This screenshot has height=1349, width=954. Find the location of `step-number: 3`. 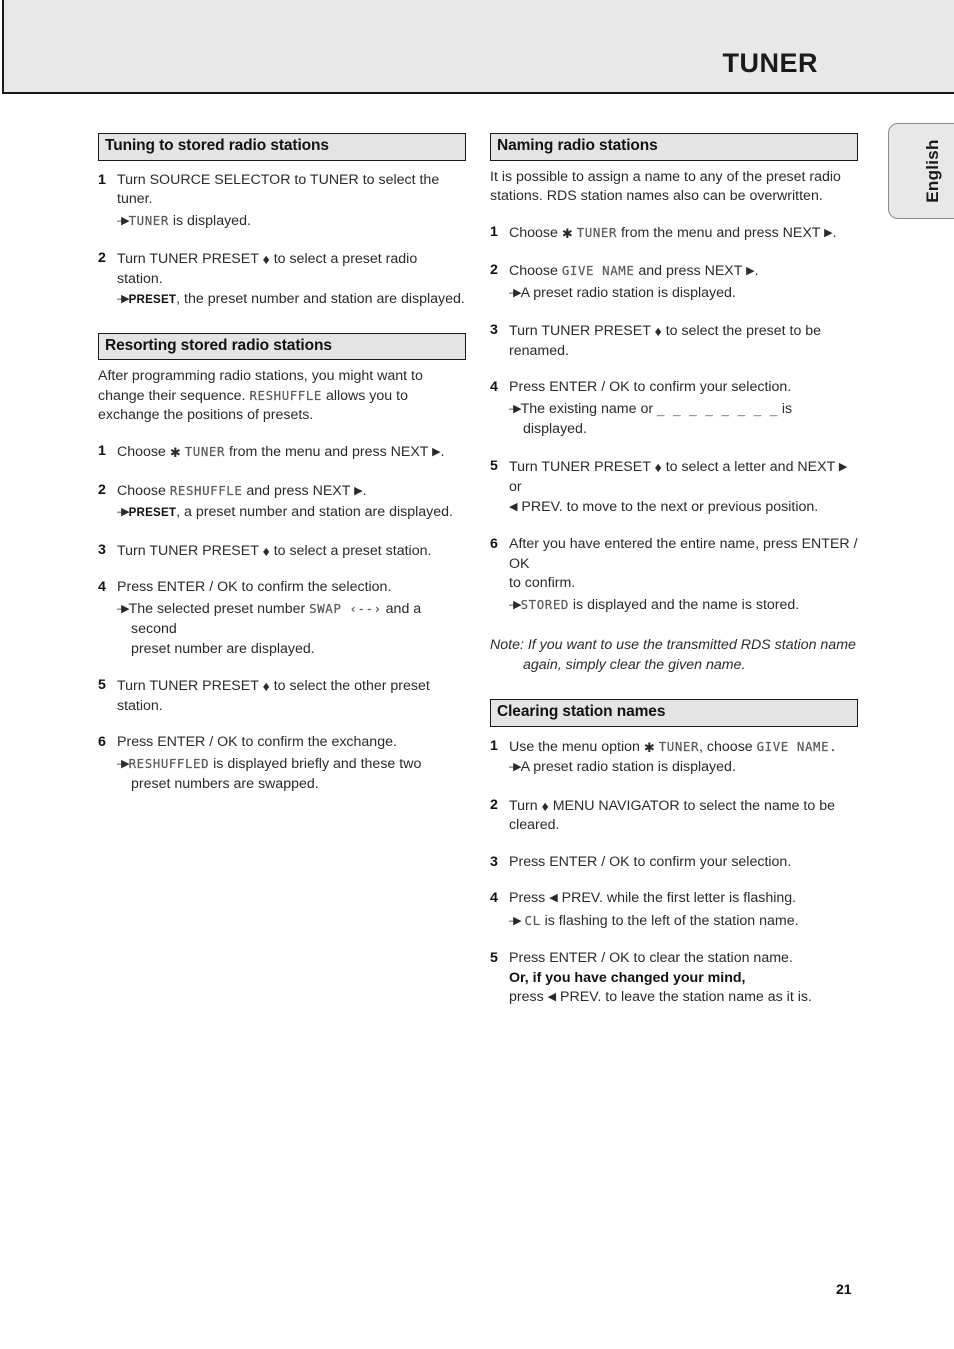

step-number: 3 is located at coordinates (494, 861).